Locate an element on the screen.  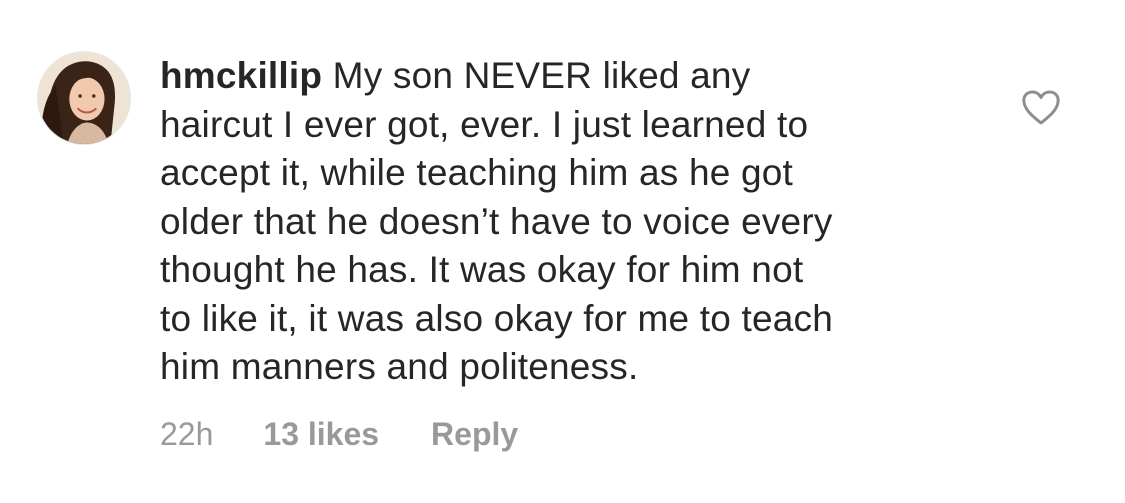
heart-outline-icon is located at coordinates (1041, 107).